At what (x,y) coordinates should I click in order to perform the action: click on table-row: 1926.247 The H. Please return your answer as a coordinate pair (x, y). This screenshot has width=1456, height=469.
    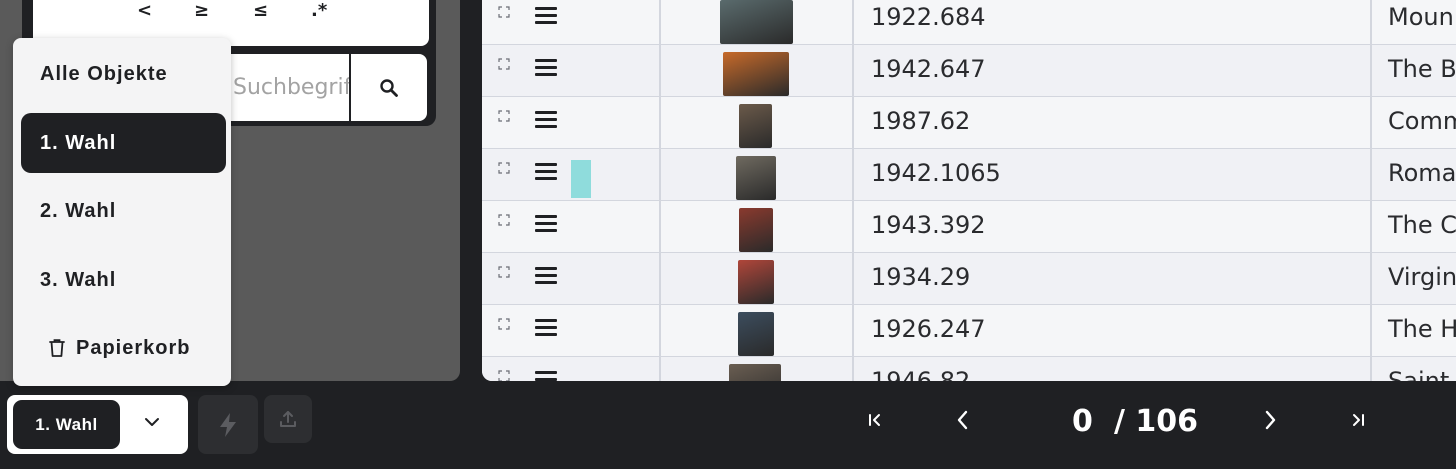
    Looking at the image, I should click on (969, 331).